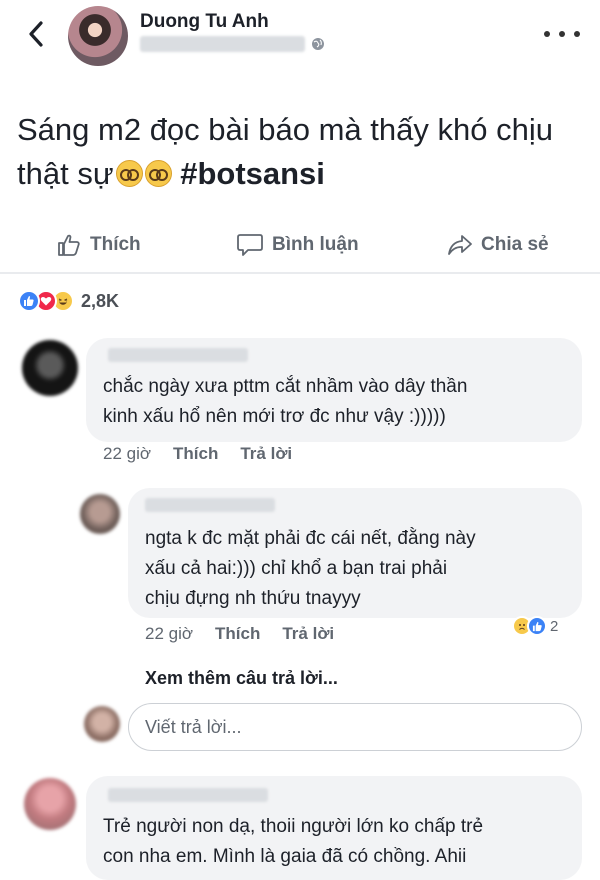 This screenshot has width=600, height=880. What do you see at coordinates (460, 245) in the screenshot?
I see `share-arrow-icon` at bounding box center [460, 245].